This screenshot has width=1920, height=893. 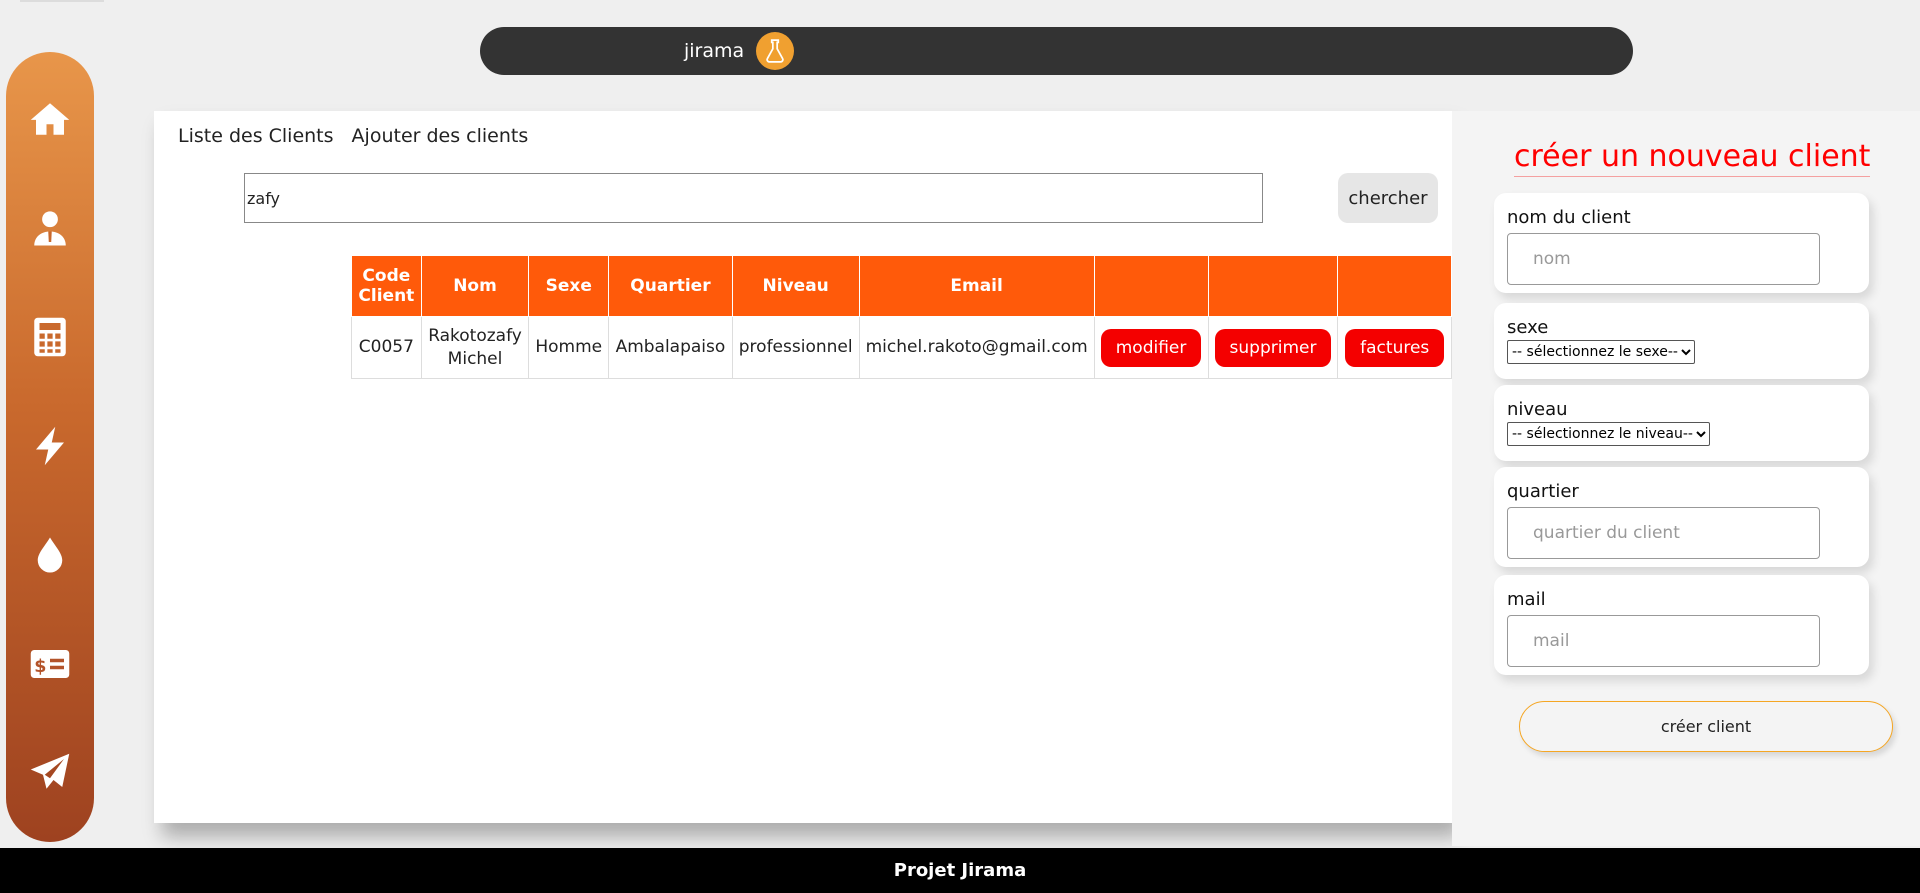 I want to click on tabs: Liste des Clients Ajouter des clients, so click(x=353, y=136).